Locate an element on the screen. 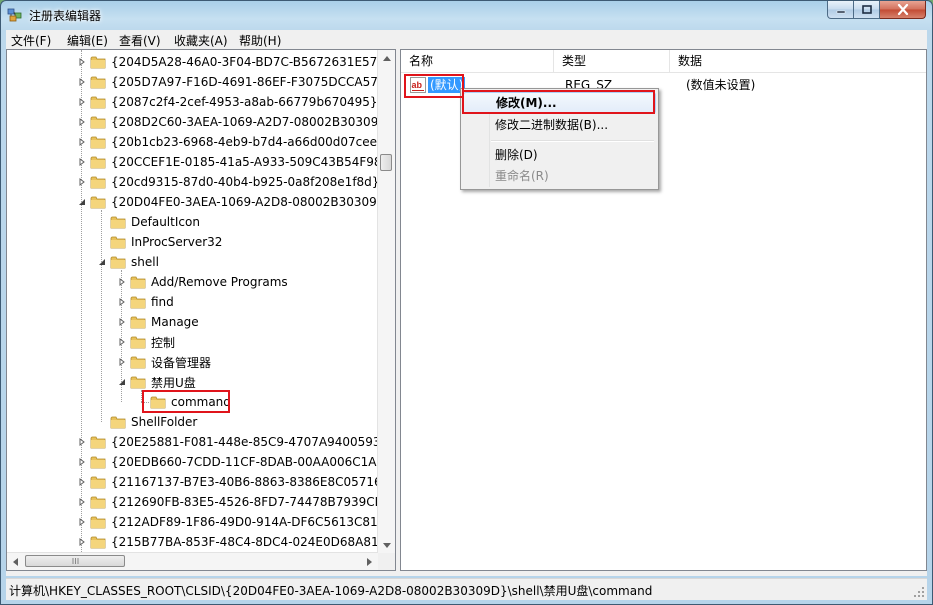 The height and width of the screenshot is (605, 933). tree-item: ShellFolder is located at coordinates (154, 422).